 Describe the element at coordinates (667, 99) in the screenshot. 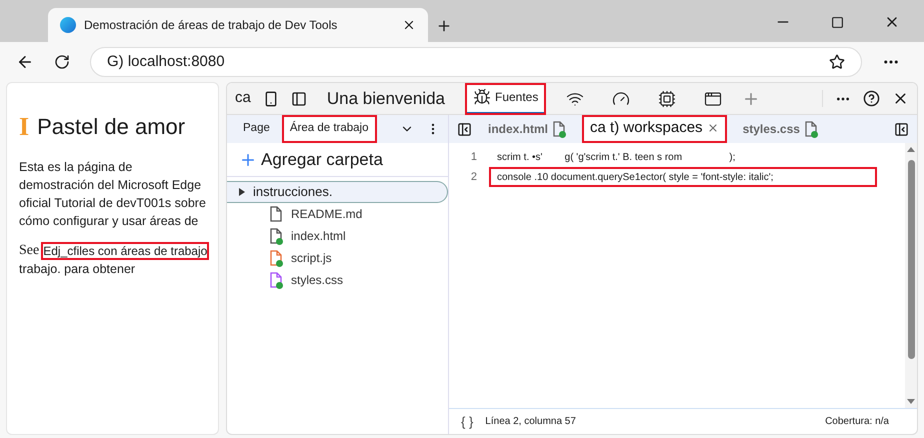

I see `chip-icon` at that location.